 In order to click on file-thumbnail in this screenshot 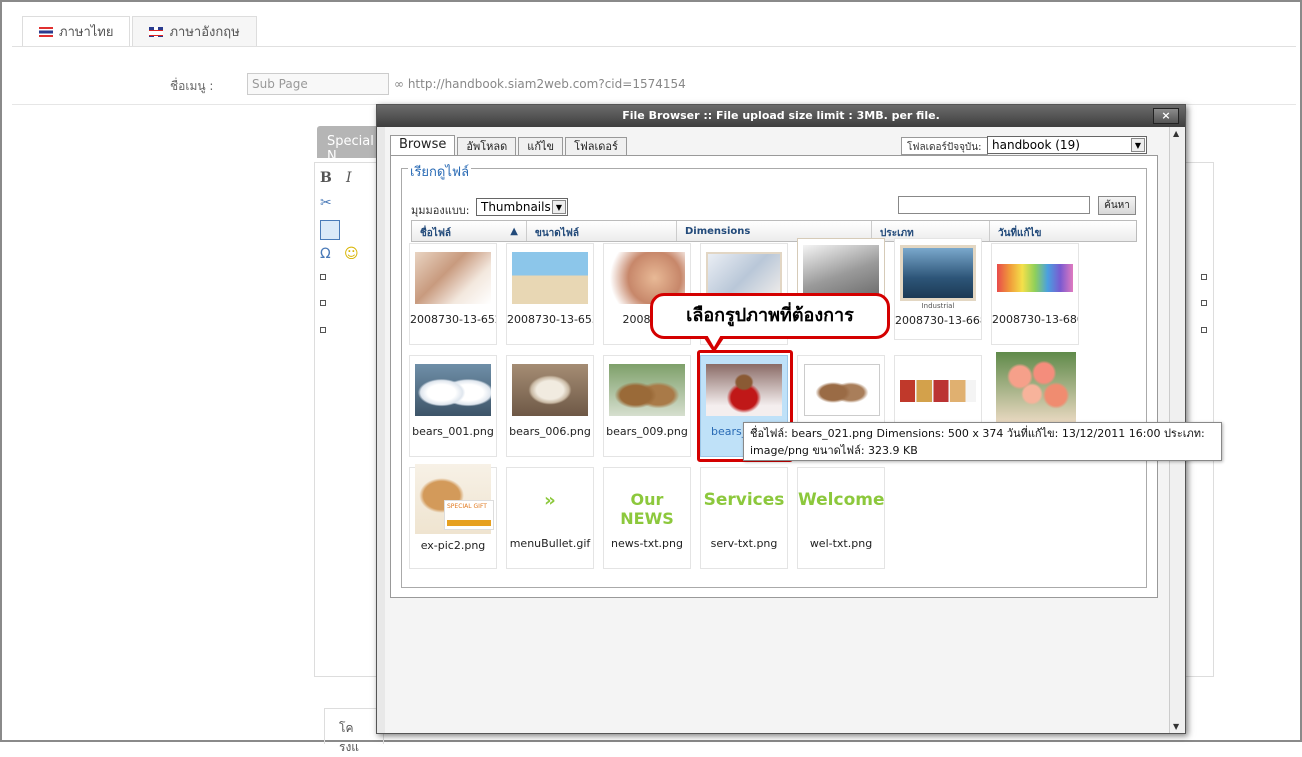, I will do `click(1035, 387)`.